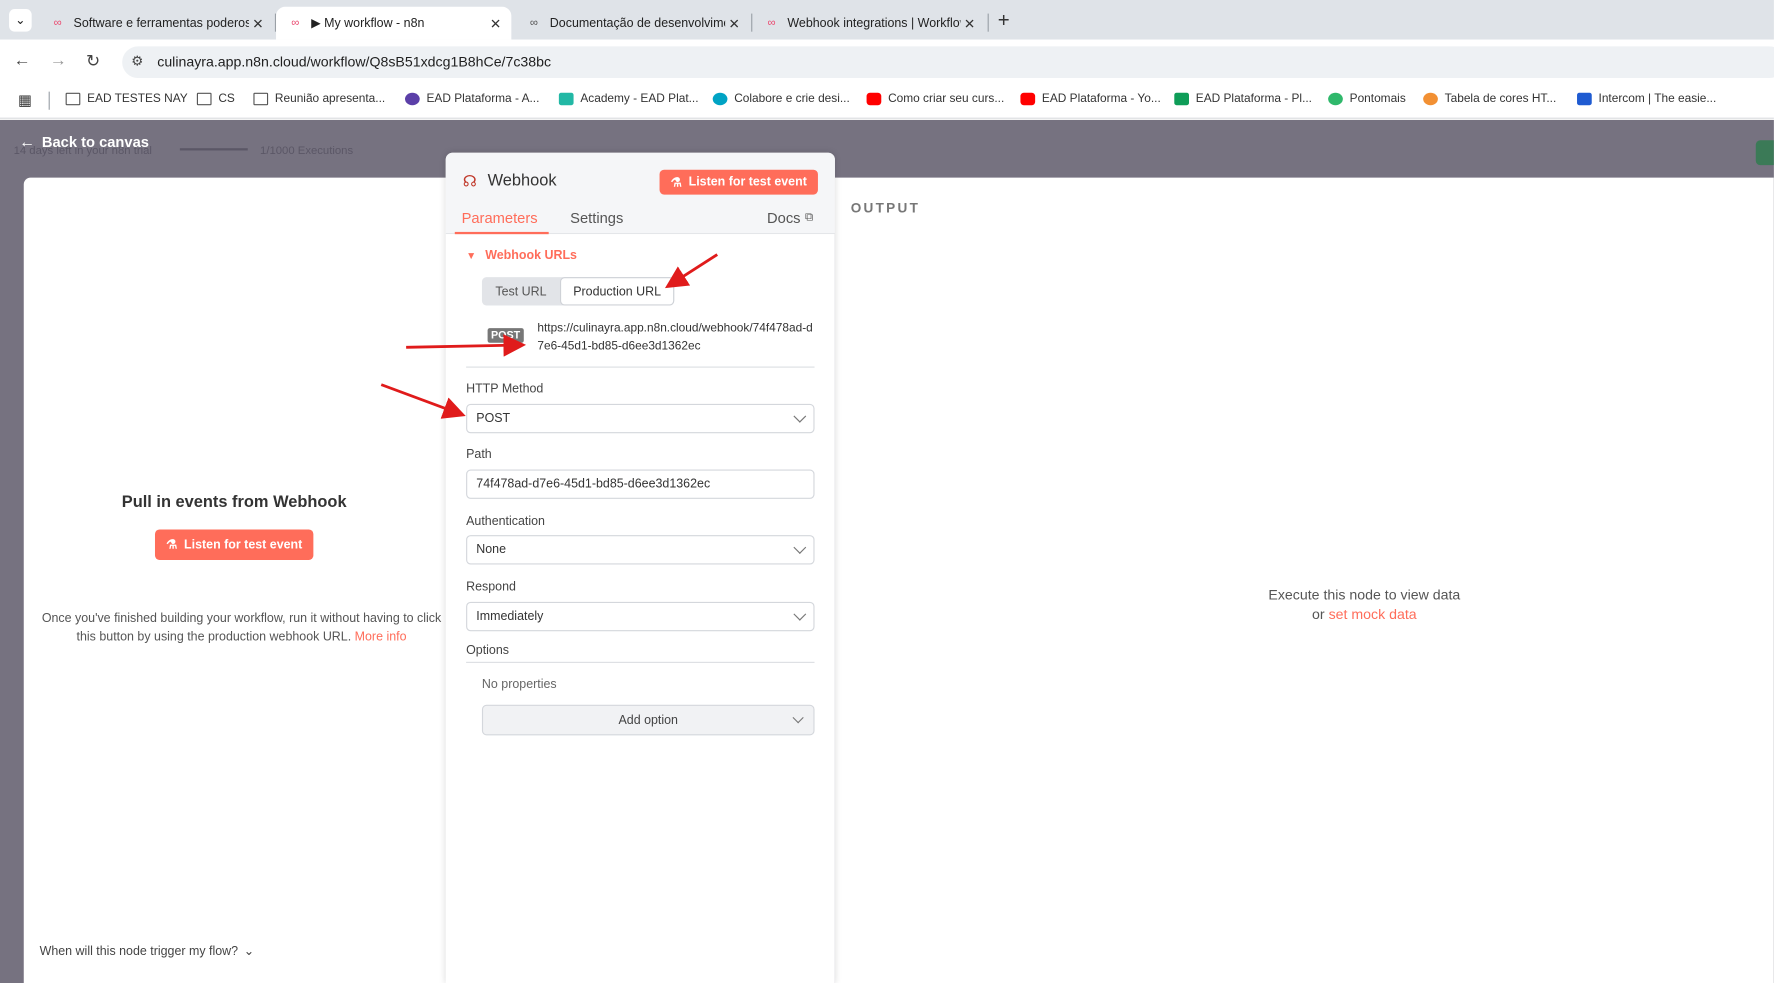  I want to click on browser-tab: ∞ Documentação de desenvolvimento ✕, so click(632, 23).